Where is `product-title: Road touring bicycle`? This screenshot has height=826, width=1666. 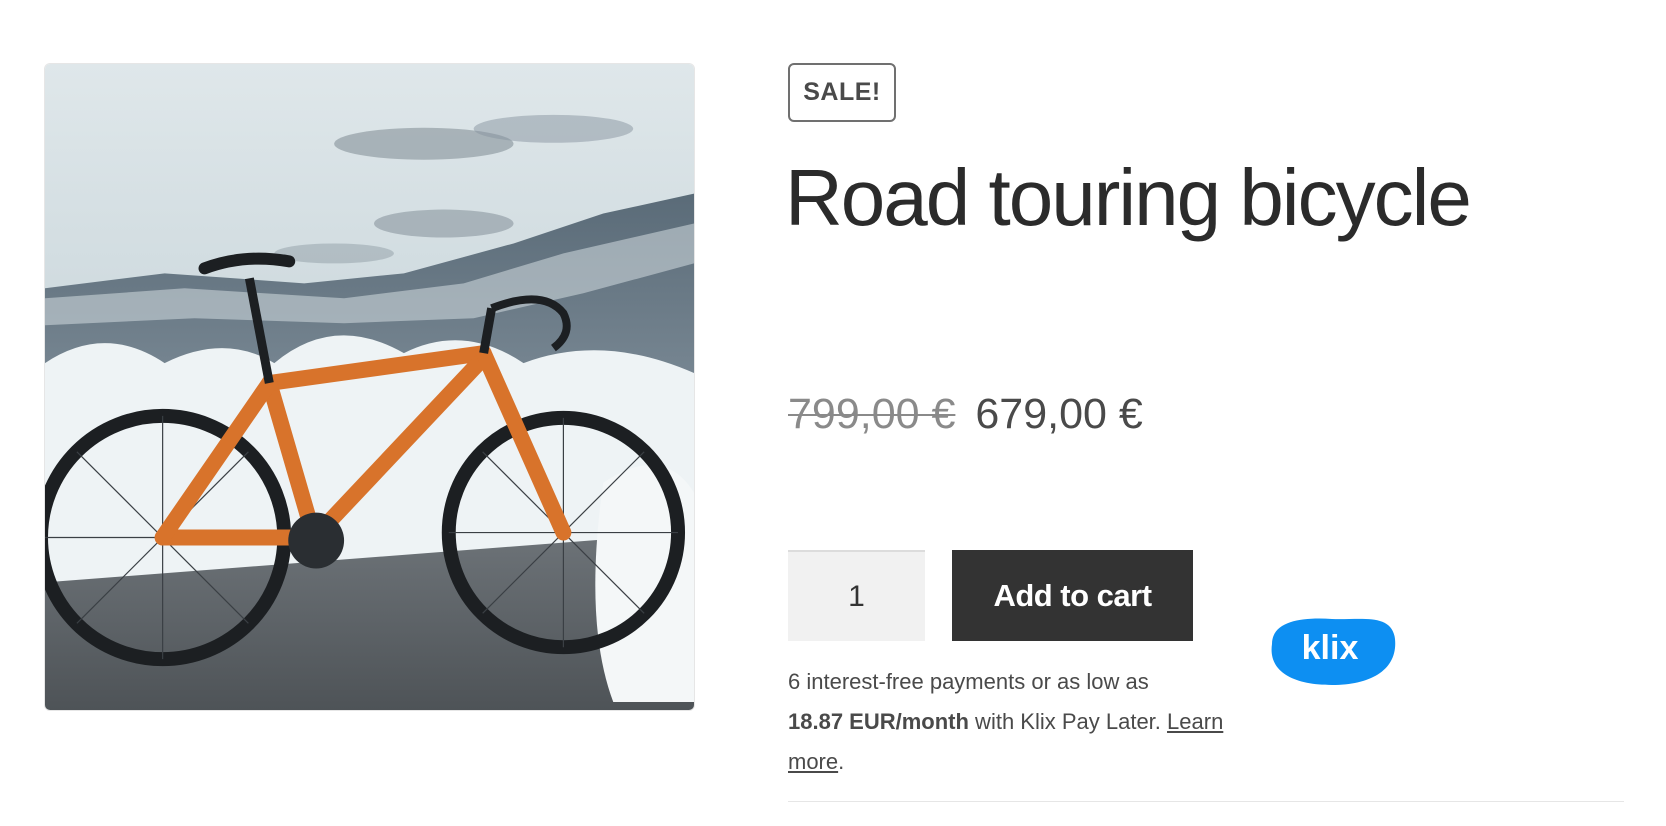 product-title: Road touring bicycle is located at coordinates (1128, 197).